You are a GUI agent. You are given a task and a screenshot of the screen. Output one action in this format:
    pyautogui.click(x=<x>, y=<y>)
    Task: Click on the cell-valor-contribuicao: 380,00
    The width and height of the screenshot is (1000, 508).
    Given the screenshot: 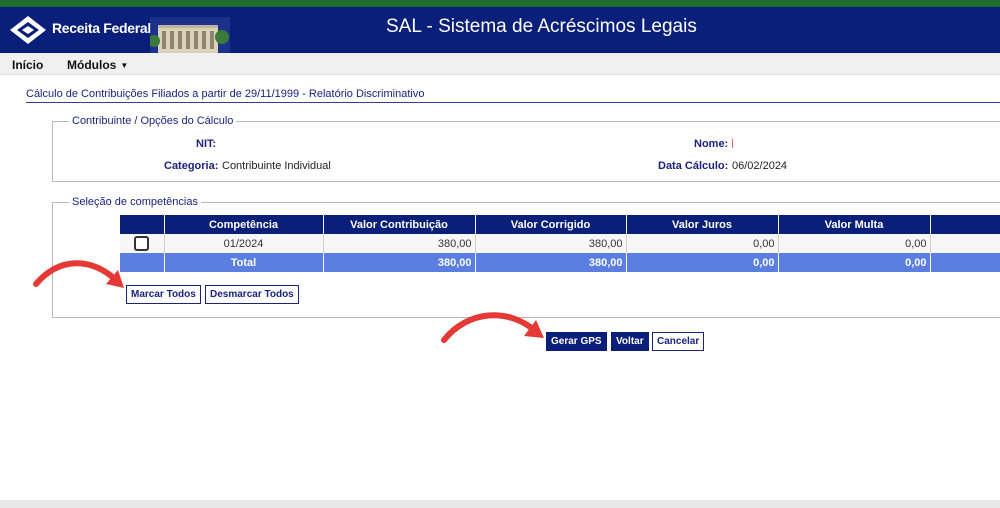 What is the action you would take?
    pyautogui.click(x=399, y=243)
    